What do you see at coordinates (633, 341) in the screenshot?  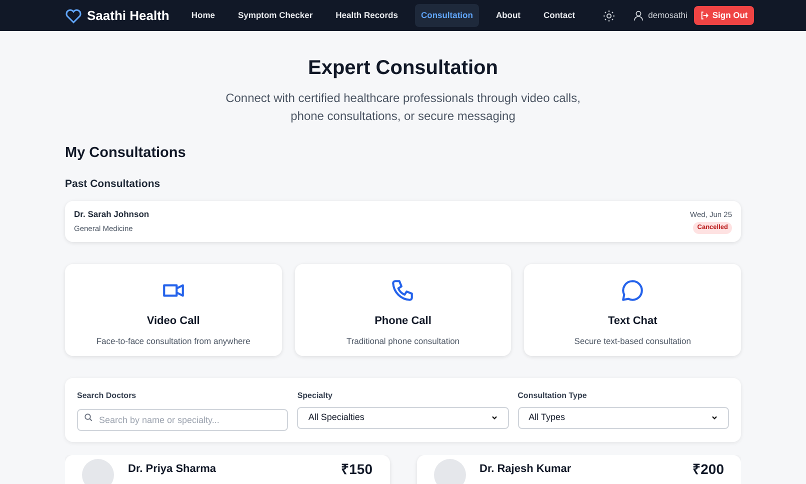 I see `mode-description: Secure text-based consultation` at bounding box center [633, 341].